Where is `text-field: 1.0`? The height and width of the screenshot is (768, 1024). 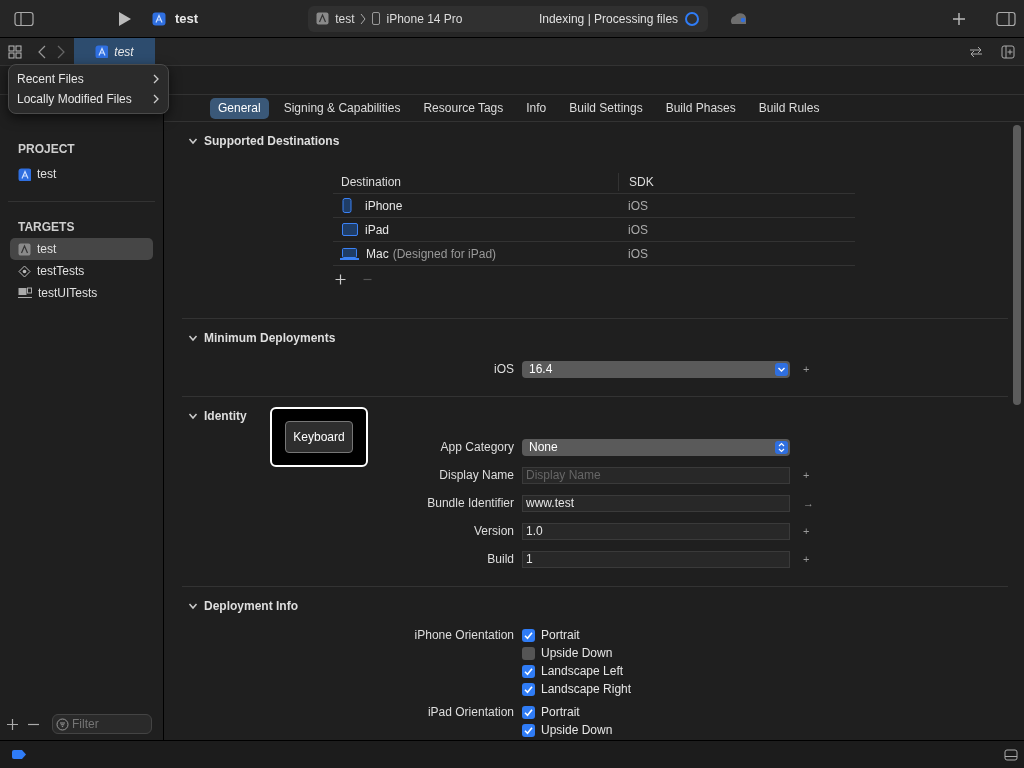 text-field: 1.0 is located at coordinates (656, 531).